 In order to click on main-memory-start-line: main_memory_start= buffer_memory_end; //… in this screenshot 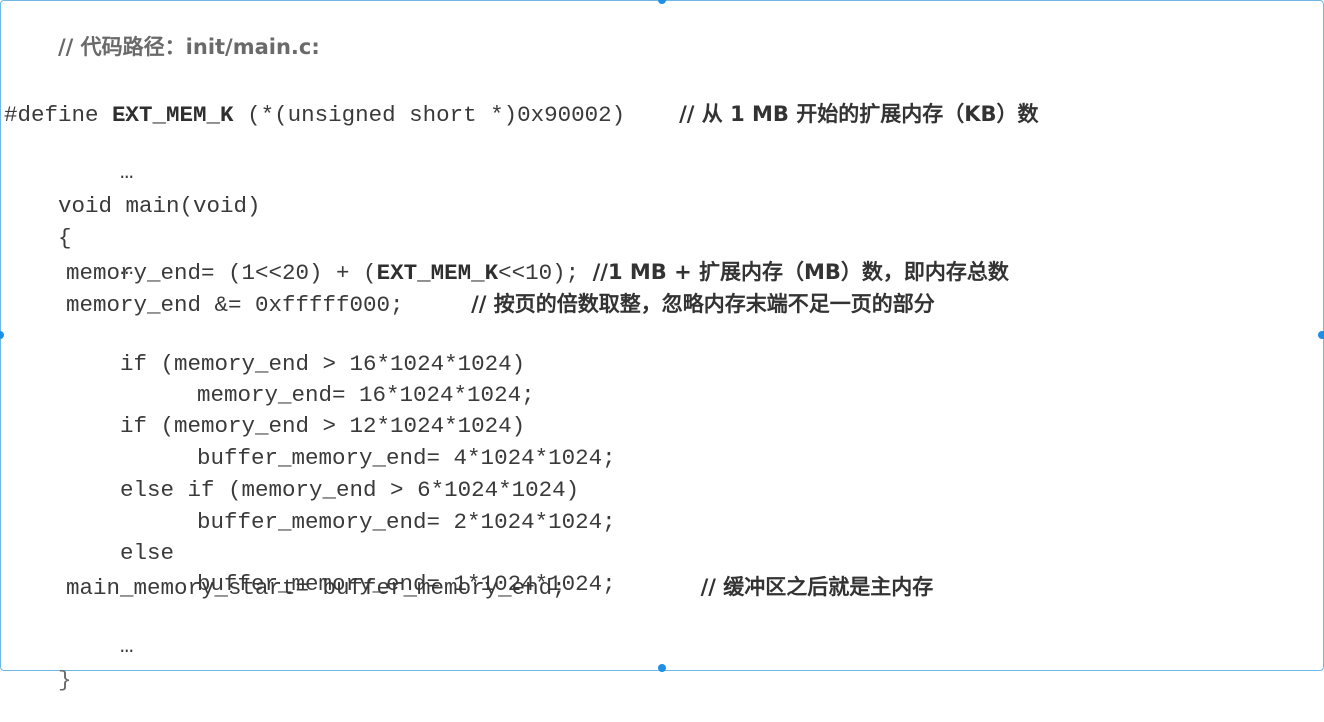, I will do `click(499, 587)`.